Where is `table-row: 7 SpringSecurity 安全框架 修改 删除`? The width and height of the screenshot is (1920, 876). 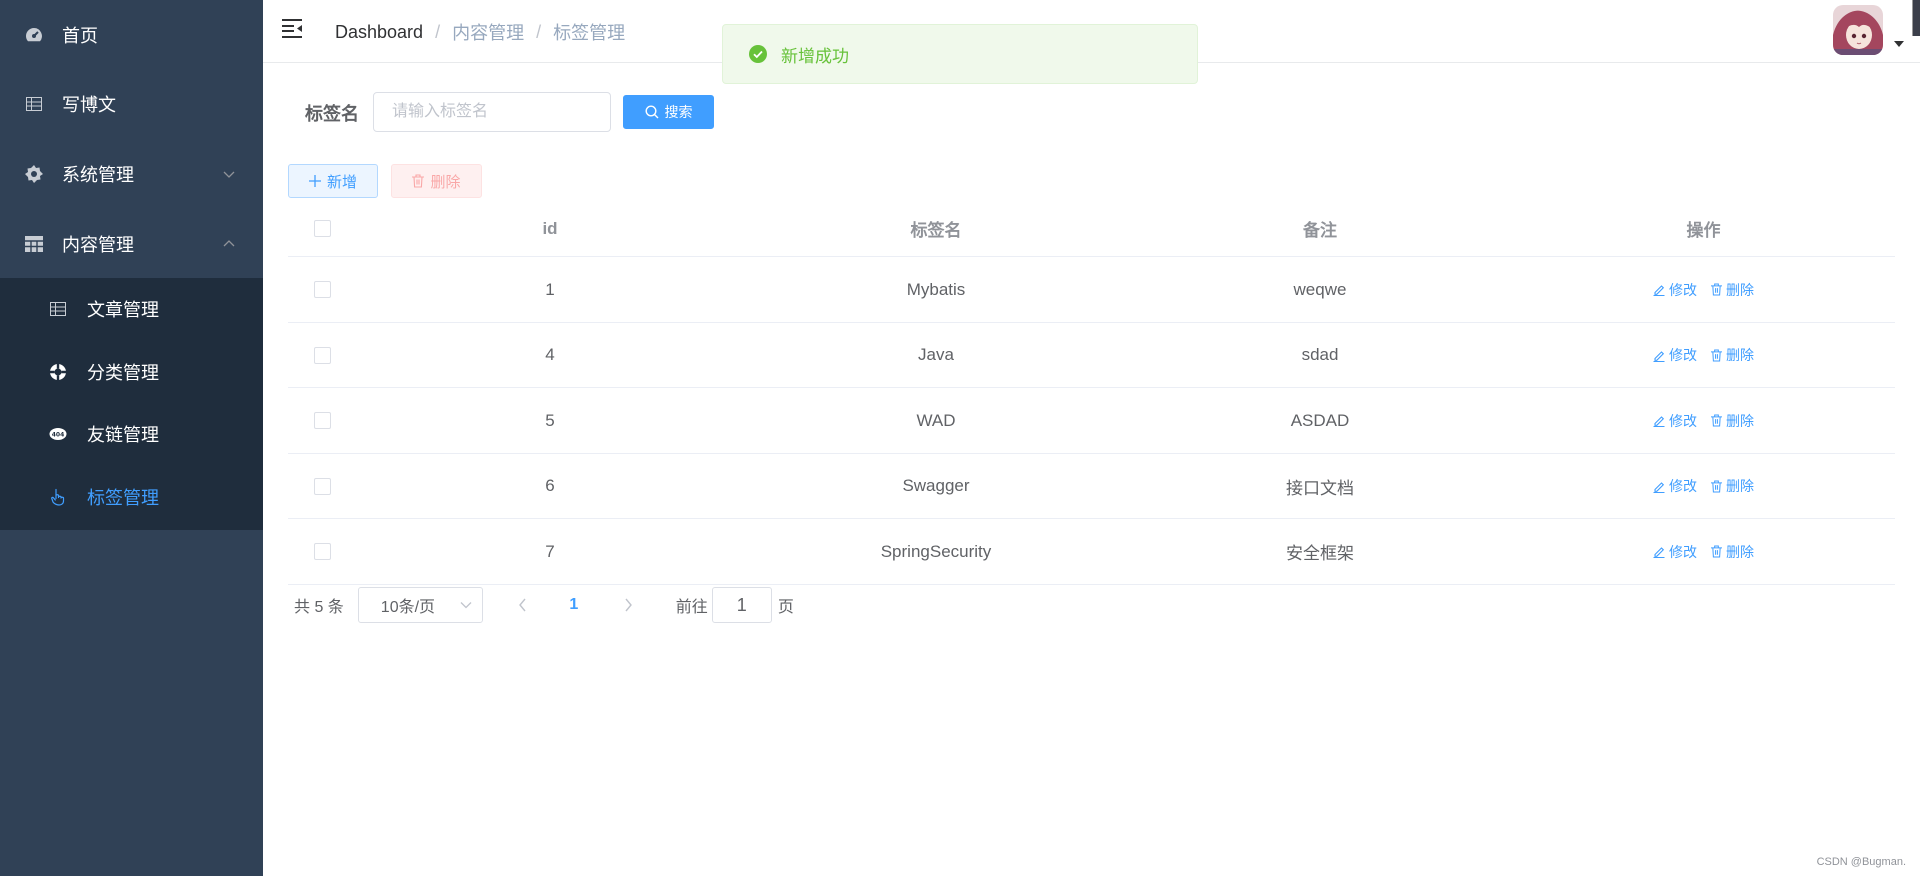 table-row: 7 SpringSecurity 安全框架 修改 删除 is located at coordinates (1091, 552).